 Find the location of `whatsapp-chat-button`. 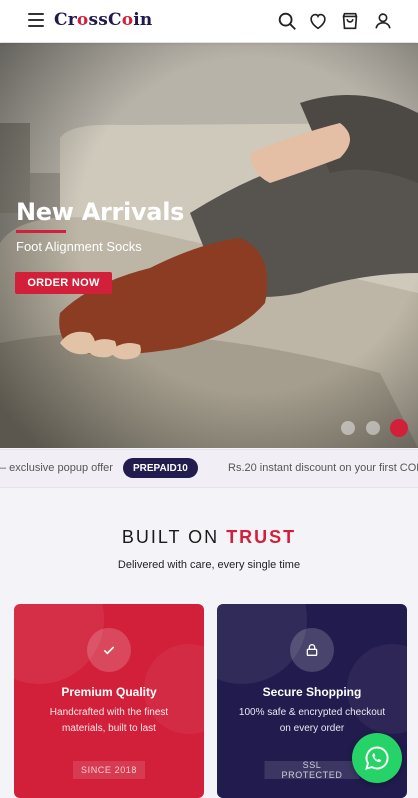

whatsapp-chat-button is located at coordinates (377, 758).